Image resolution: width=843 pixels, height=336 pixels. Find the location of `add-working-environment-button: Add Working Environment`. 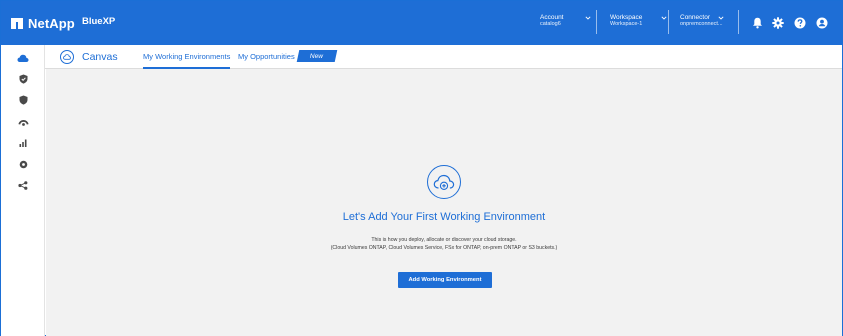

add-working-environment-button: Add Working Environment is located at coordinates (445, 280).